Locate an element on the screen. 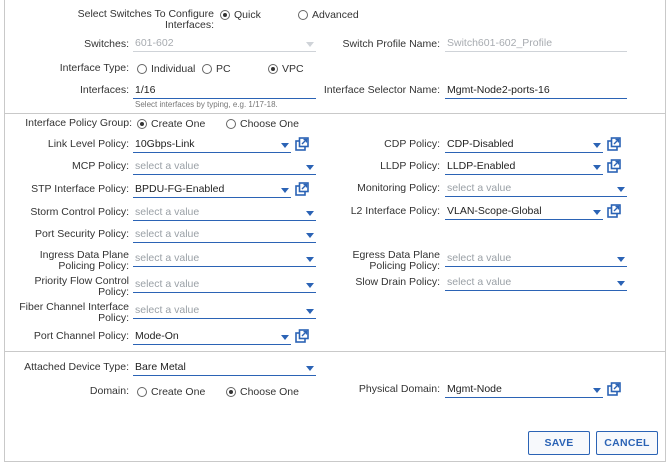 Image resolution: width=668 pixels, height=463 pixels. port-channel-policy-select: Mode-On is located at coordinates (212, 337).